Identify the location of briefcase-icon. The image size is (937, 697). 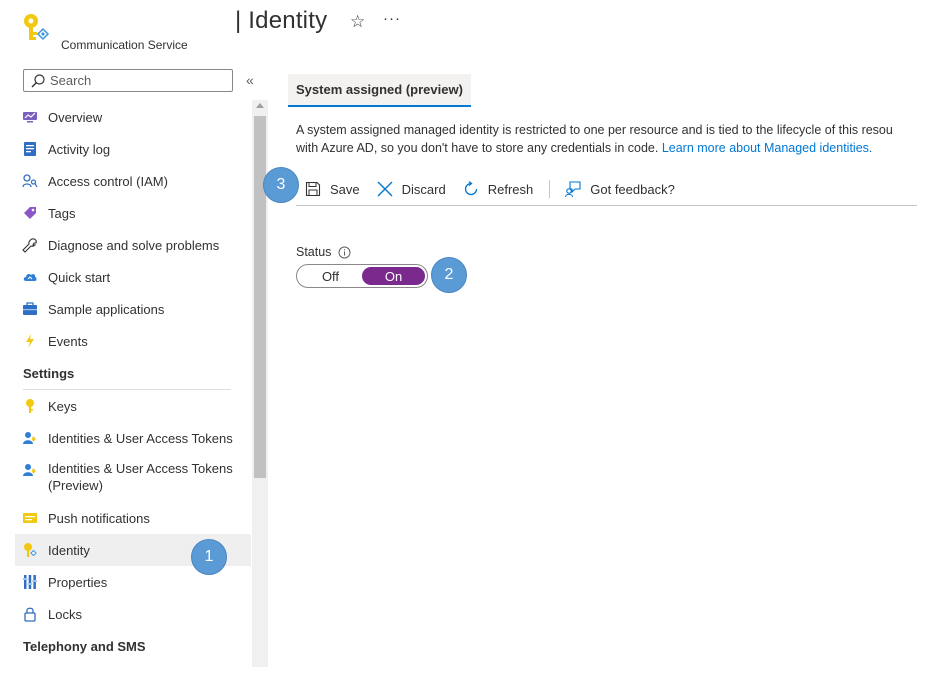
(30, 309).